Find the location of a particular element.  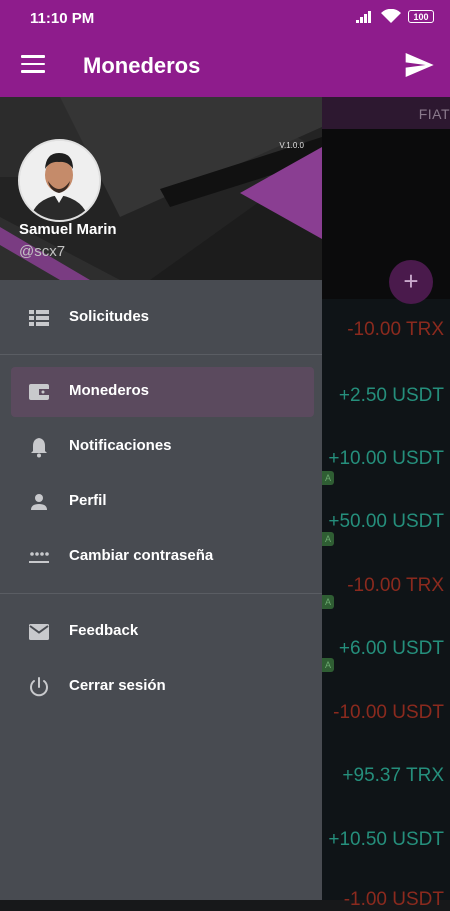

menu-item-label: Solicitudes is located at coordinates (109, 316).